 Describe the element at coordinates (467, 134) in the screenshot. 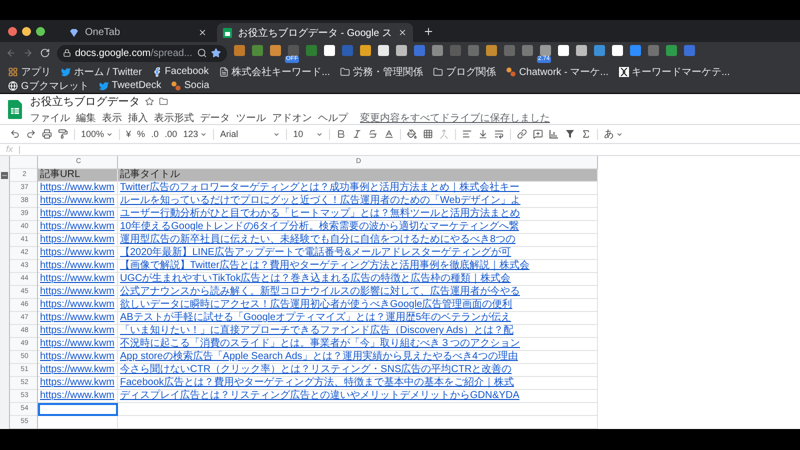

I see `align-icon` at that location.